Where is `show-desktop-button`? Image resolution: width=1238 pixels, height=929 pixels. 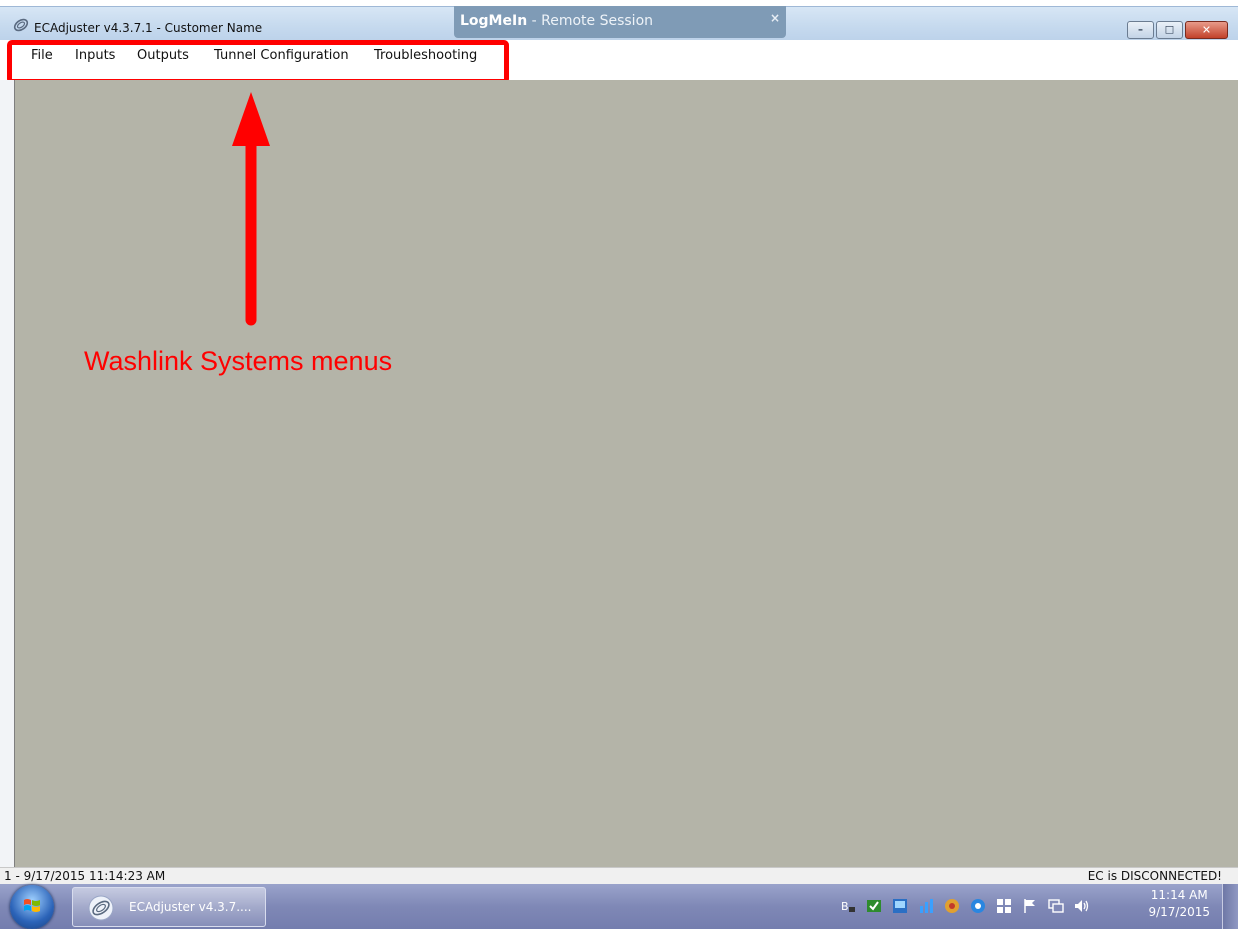 show-desktop-button is located at coordinates (1230, 906).